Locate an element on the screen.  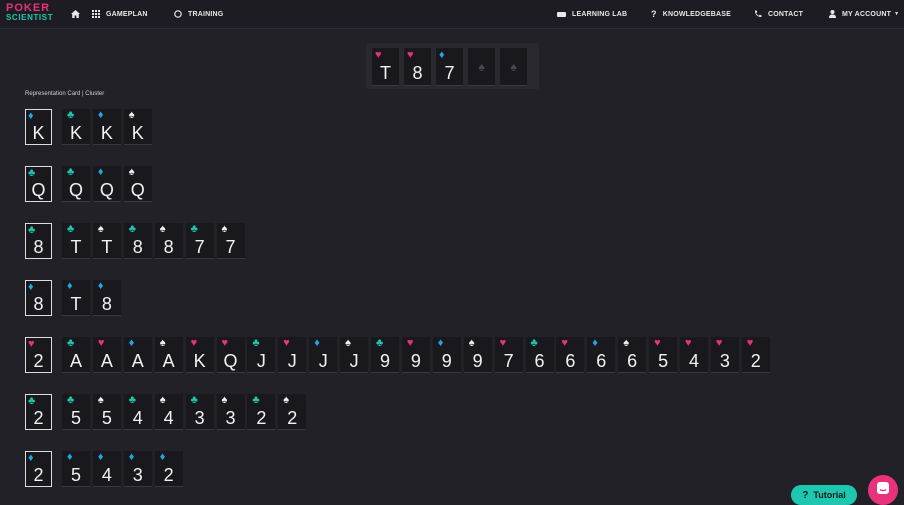
nav-contact-label: CONTACT is located at coordinates (786, 14).